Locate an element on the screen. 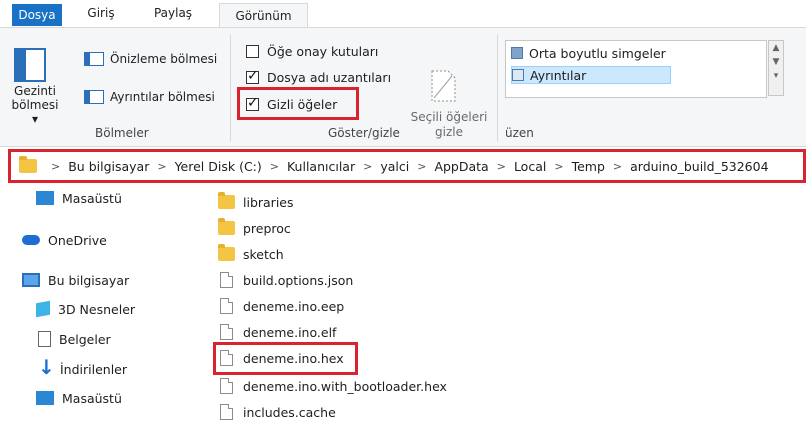 The width and height of the screenshot is (806, 427). computer-icon is located at coordinates (31, 280).